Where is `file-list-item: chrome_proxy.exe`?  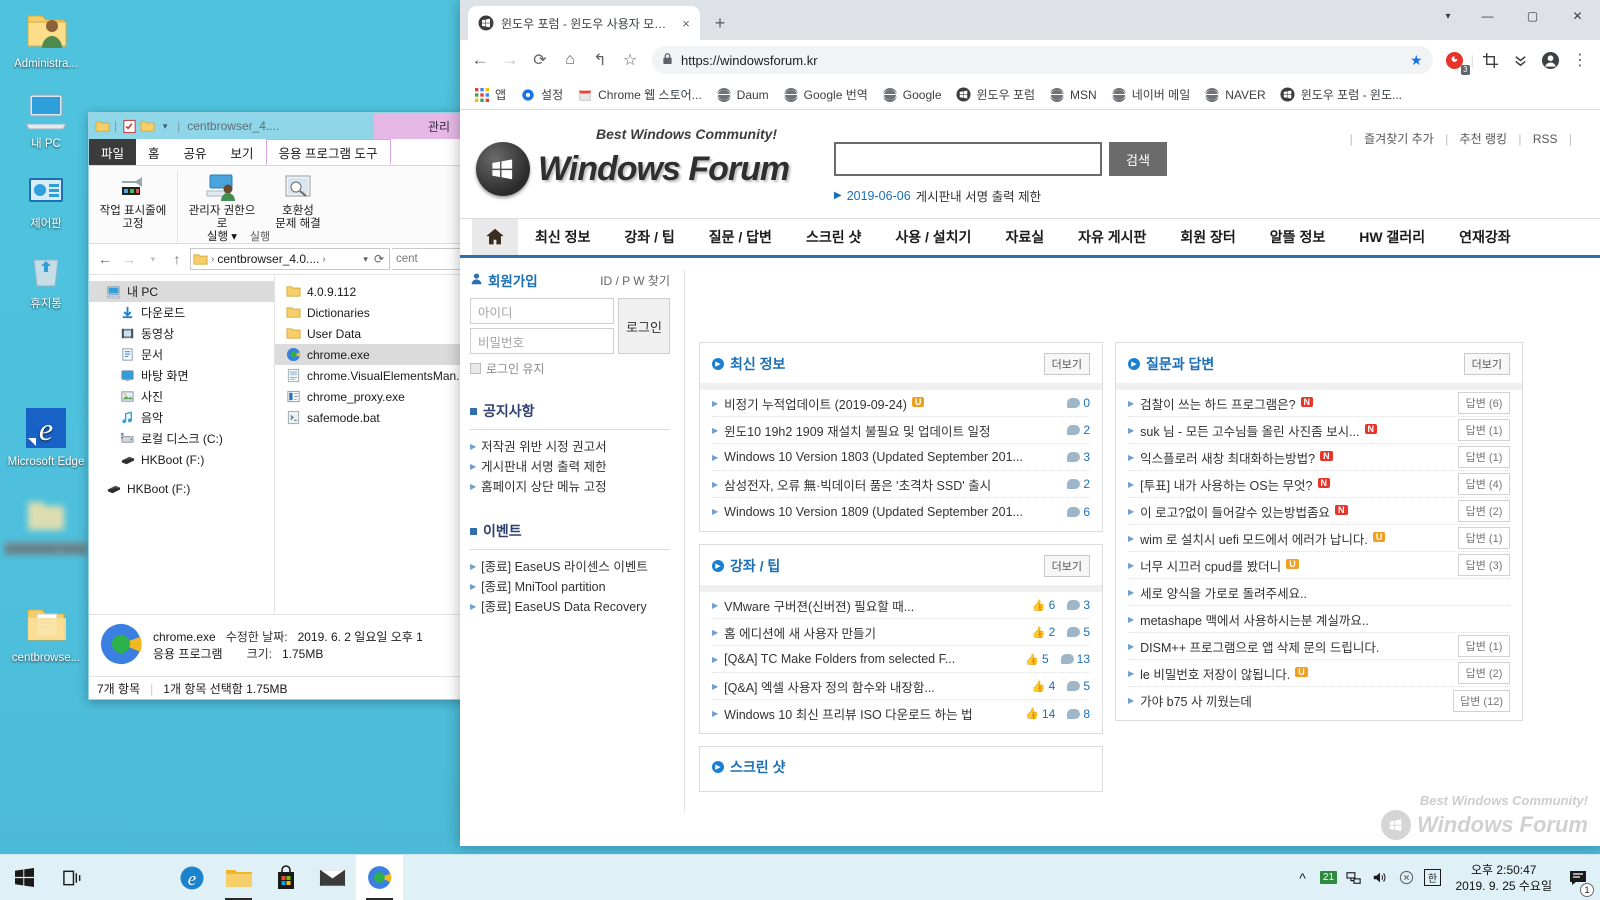
file-list-item: chrome_proxy.exe is located at coordinates (371, 396).